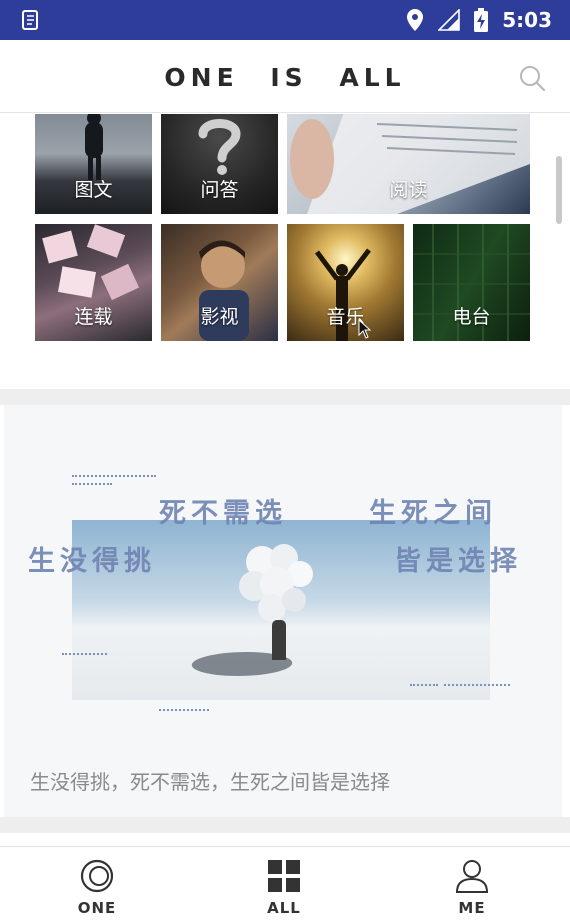 Image resolution: width=570 pixels, height=921 pixels. I want to click on nav-label: ONE, so click(97, 908).